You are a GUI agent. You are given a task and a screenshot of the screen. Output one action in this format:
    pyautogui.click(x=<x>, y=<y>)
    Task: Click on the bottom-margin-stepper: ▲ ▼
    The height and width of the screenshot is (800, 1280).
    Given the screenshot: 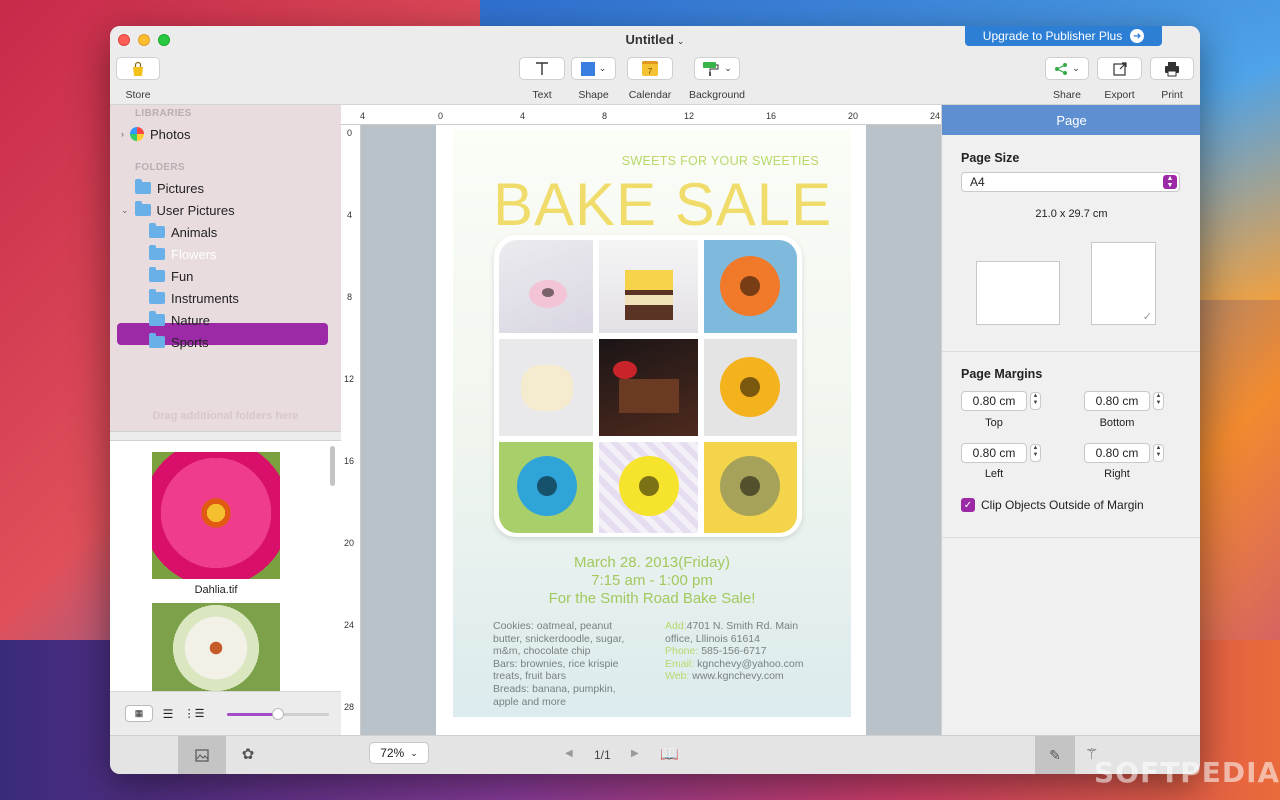 What is the action you would take?
    pyautogui.click(x=1158, y=401)
    